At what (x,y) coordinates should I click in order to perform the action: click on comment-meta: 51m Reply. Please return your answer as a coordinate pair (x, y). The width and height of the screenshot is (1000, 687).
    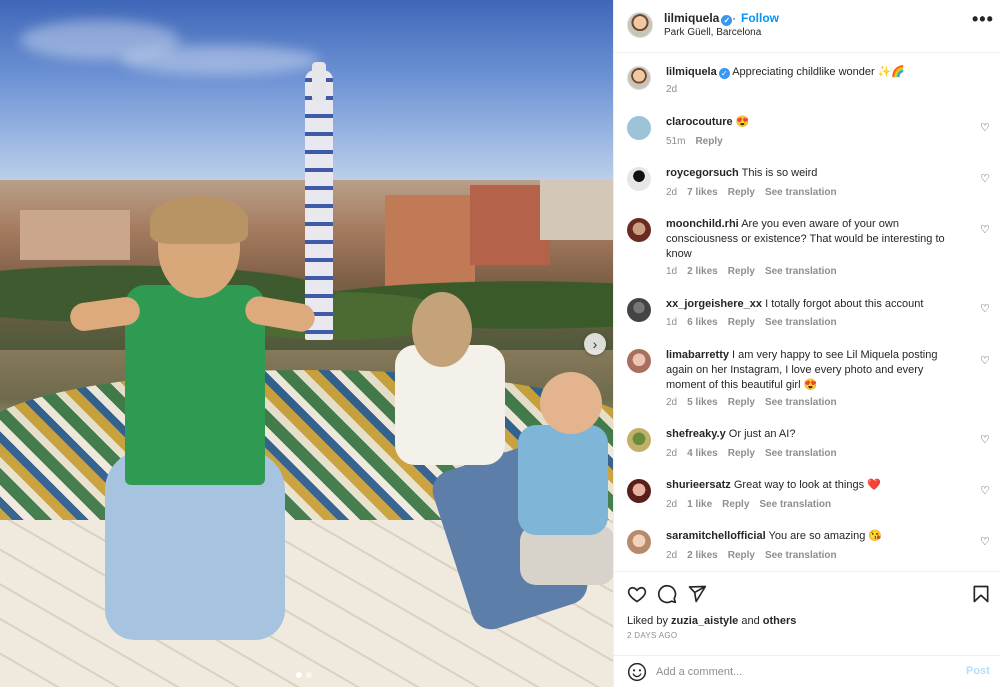
    Looking at the image, I should click on (699, 141).